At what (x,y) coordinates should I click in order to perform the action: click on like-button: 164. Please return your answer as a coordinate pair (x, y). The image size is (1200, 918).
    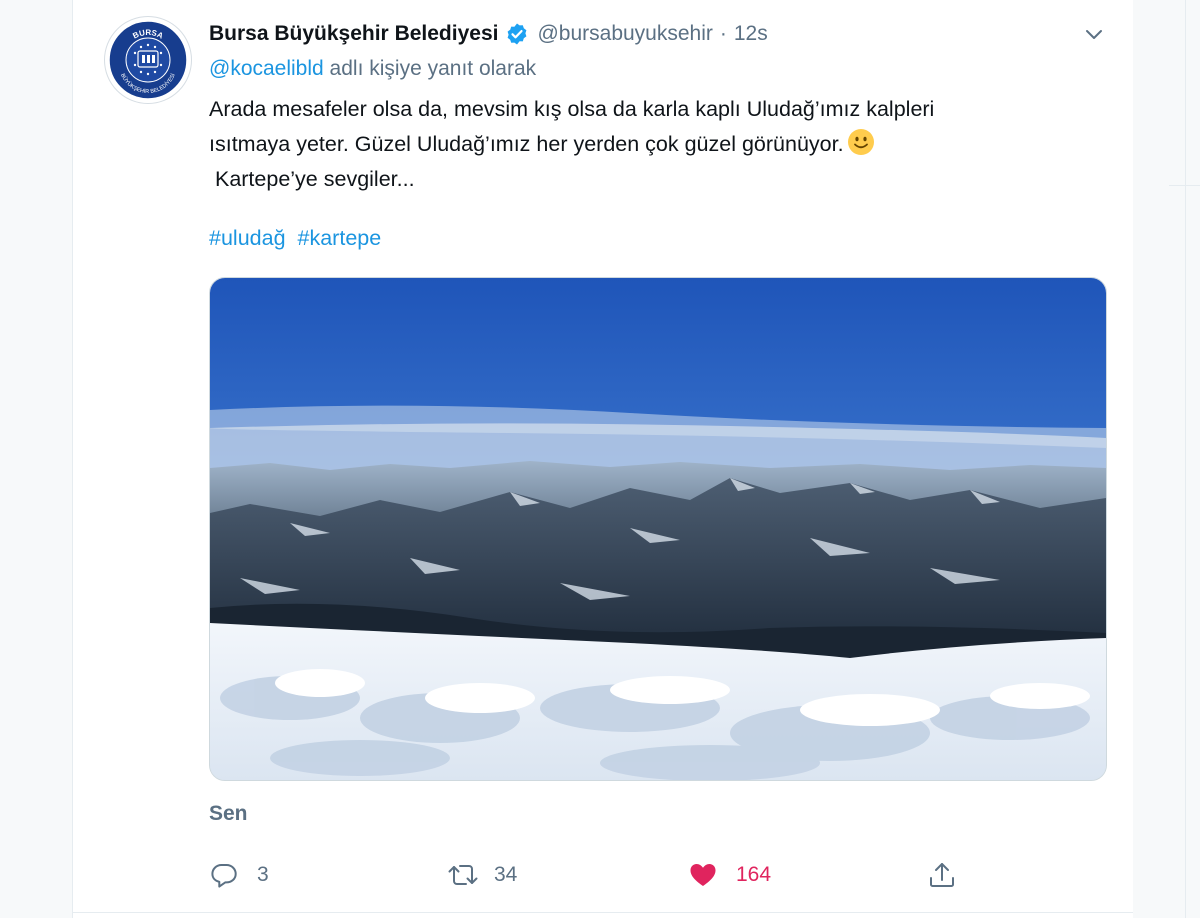
    Looking at the image, I should click on (729, 875).